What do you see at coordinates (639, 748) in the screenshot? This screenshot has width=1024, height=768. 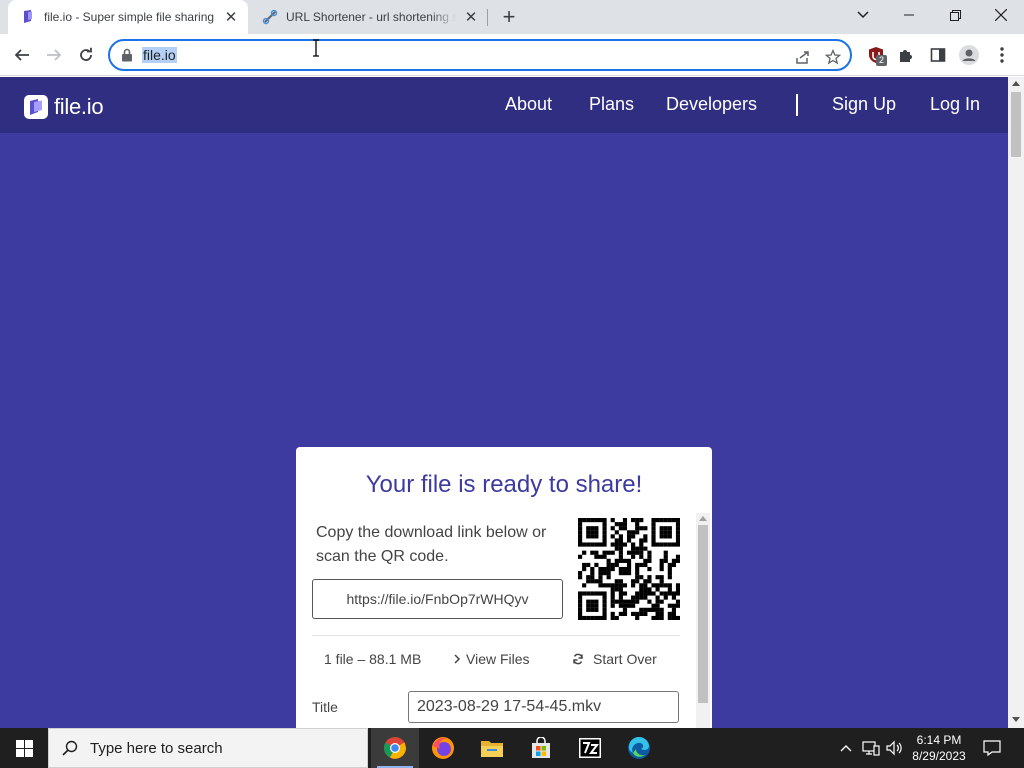 I see `taskbar-edge` at bounding box center [639, 748].